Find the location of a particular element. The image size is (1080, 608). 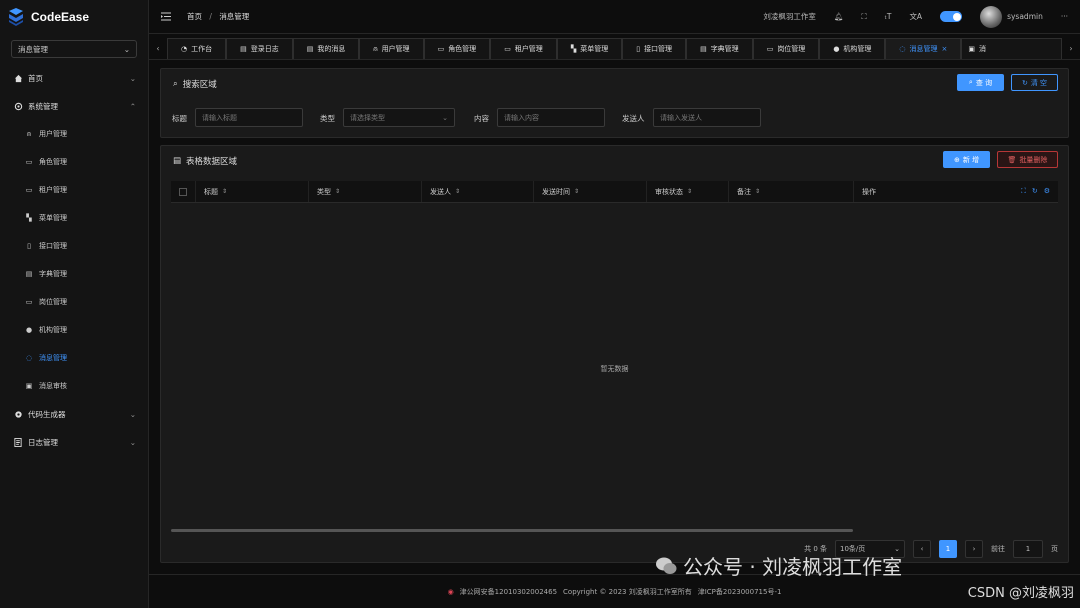

tab-label: 角色管理 is located at coordinates (462, 49).